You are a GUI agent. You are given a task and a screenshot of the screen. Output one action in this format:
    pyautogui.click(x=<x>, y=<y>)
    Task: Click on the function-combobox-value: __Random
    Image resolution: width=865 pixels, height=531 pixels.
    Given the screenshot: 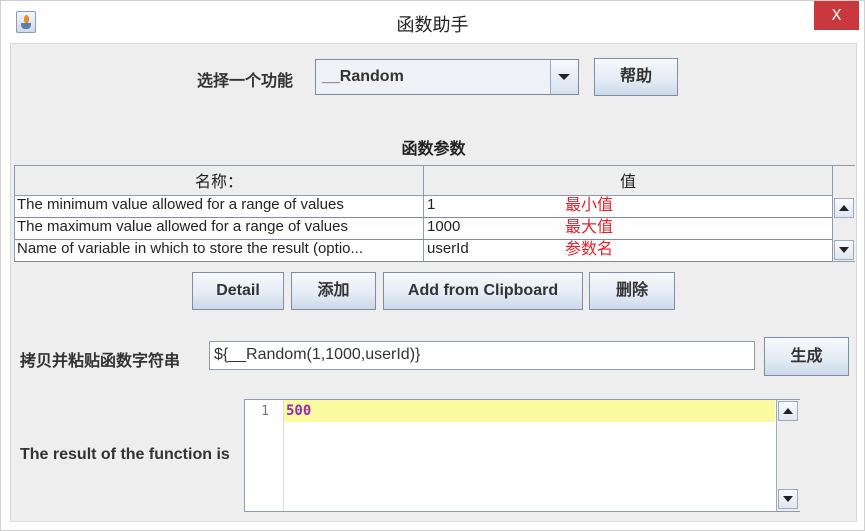 What is the action you would take?
    pyautogui.click(x=363, y=76)
    